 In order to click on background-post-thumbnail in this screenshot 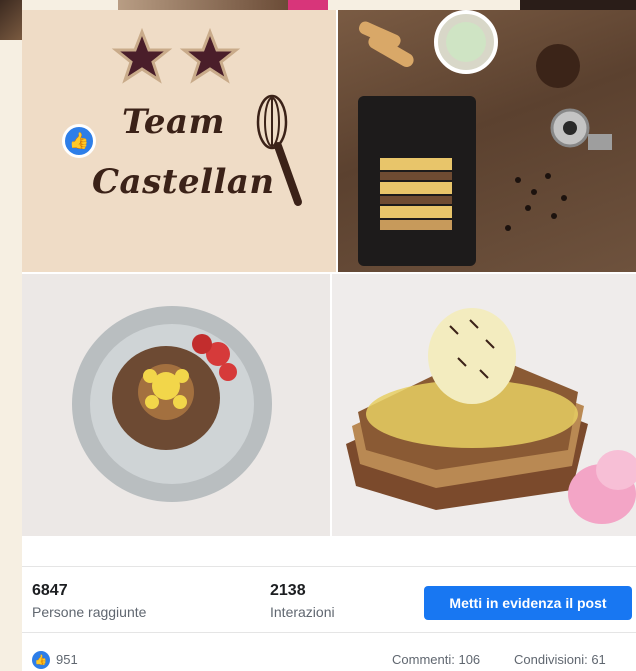, I will do `click(11, 20)`.